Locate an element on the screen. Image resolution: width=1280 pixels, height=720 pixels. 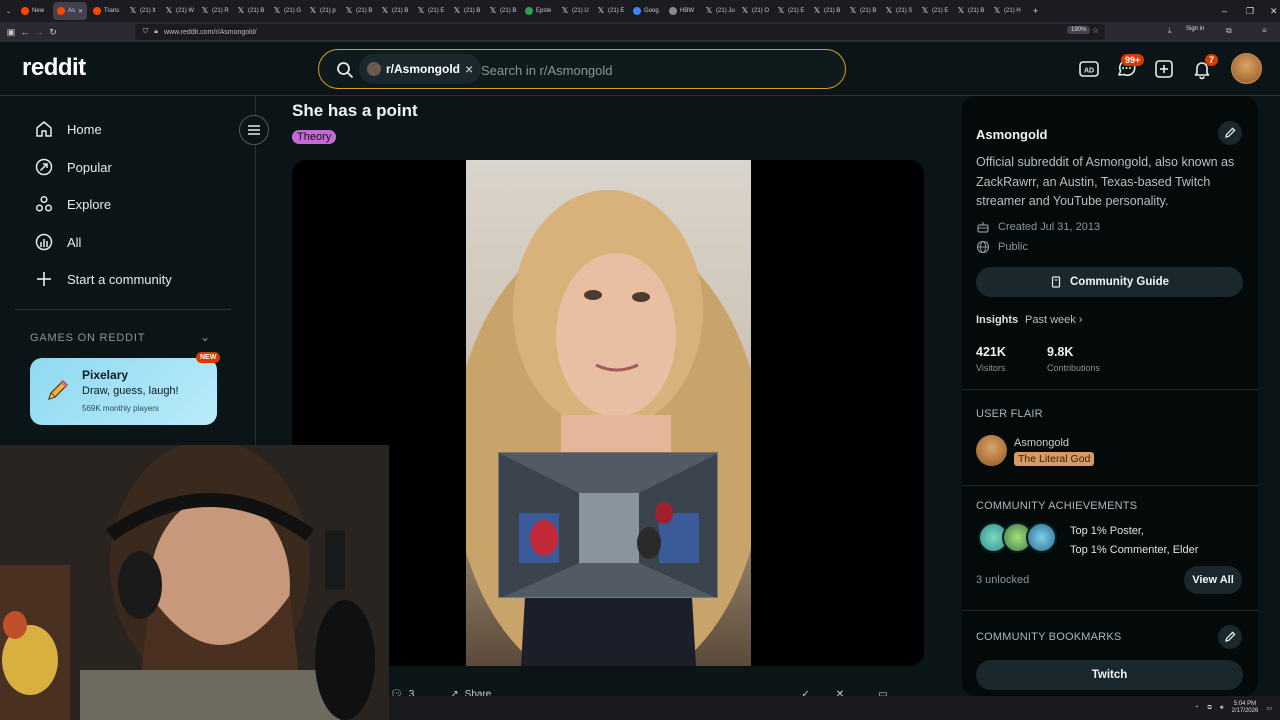
sidebar-item-explore: Explore is located at coordinates (73, 204).